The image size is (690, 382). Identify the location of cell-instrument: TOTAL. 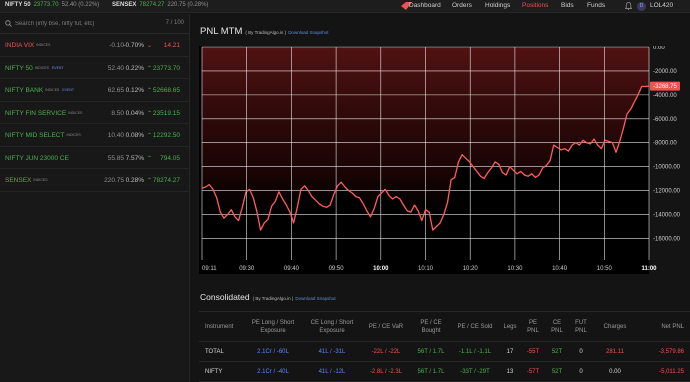
(221, 351).